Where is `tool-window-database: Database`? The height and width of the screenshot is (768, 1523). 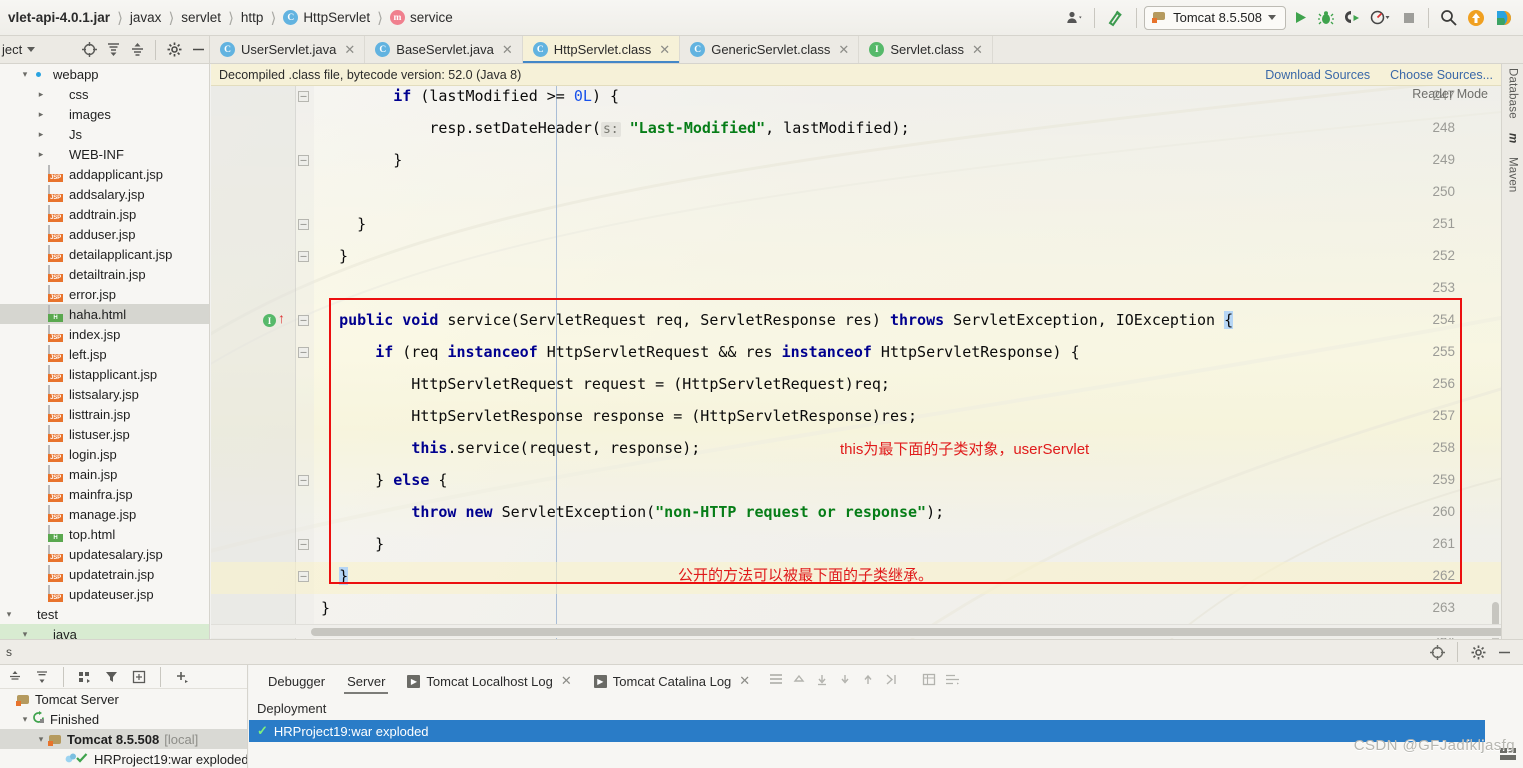
tool-window-database: Database is located at coordinates (1513, 93).